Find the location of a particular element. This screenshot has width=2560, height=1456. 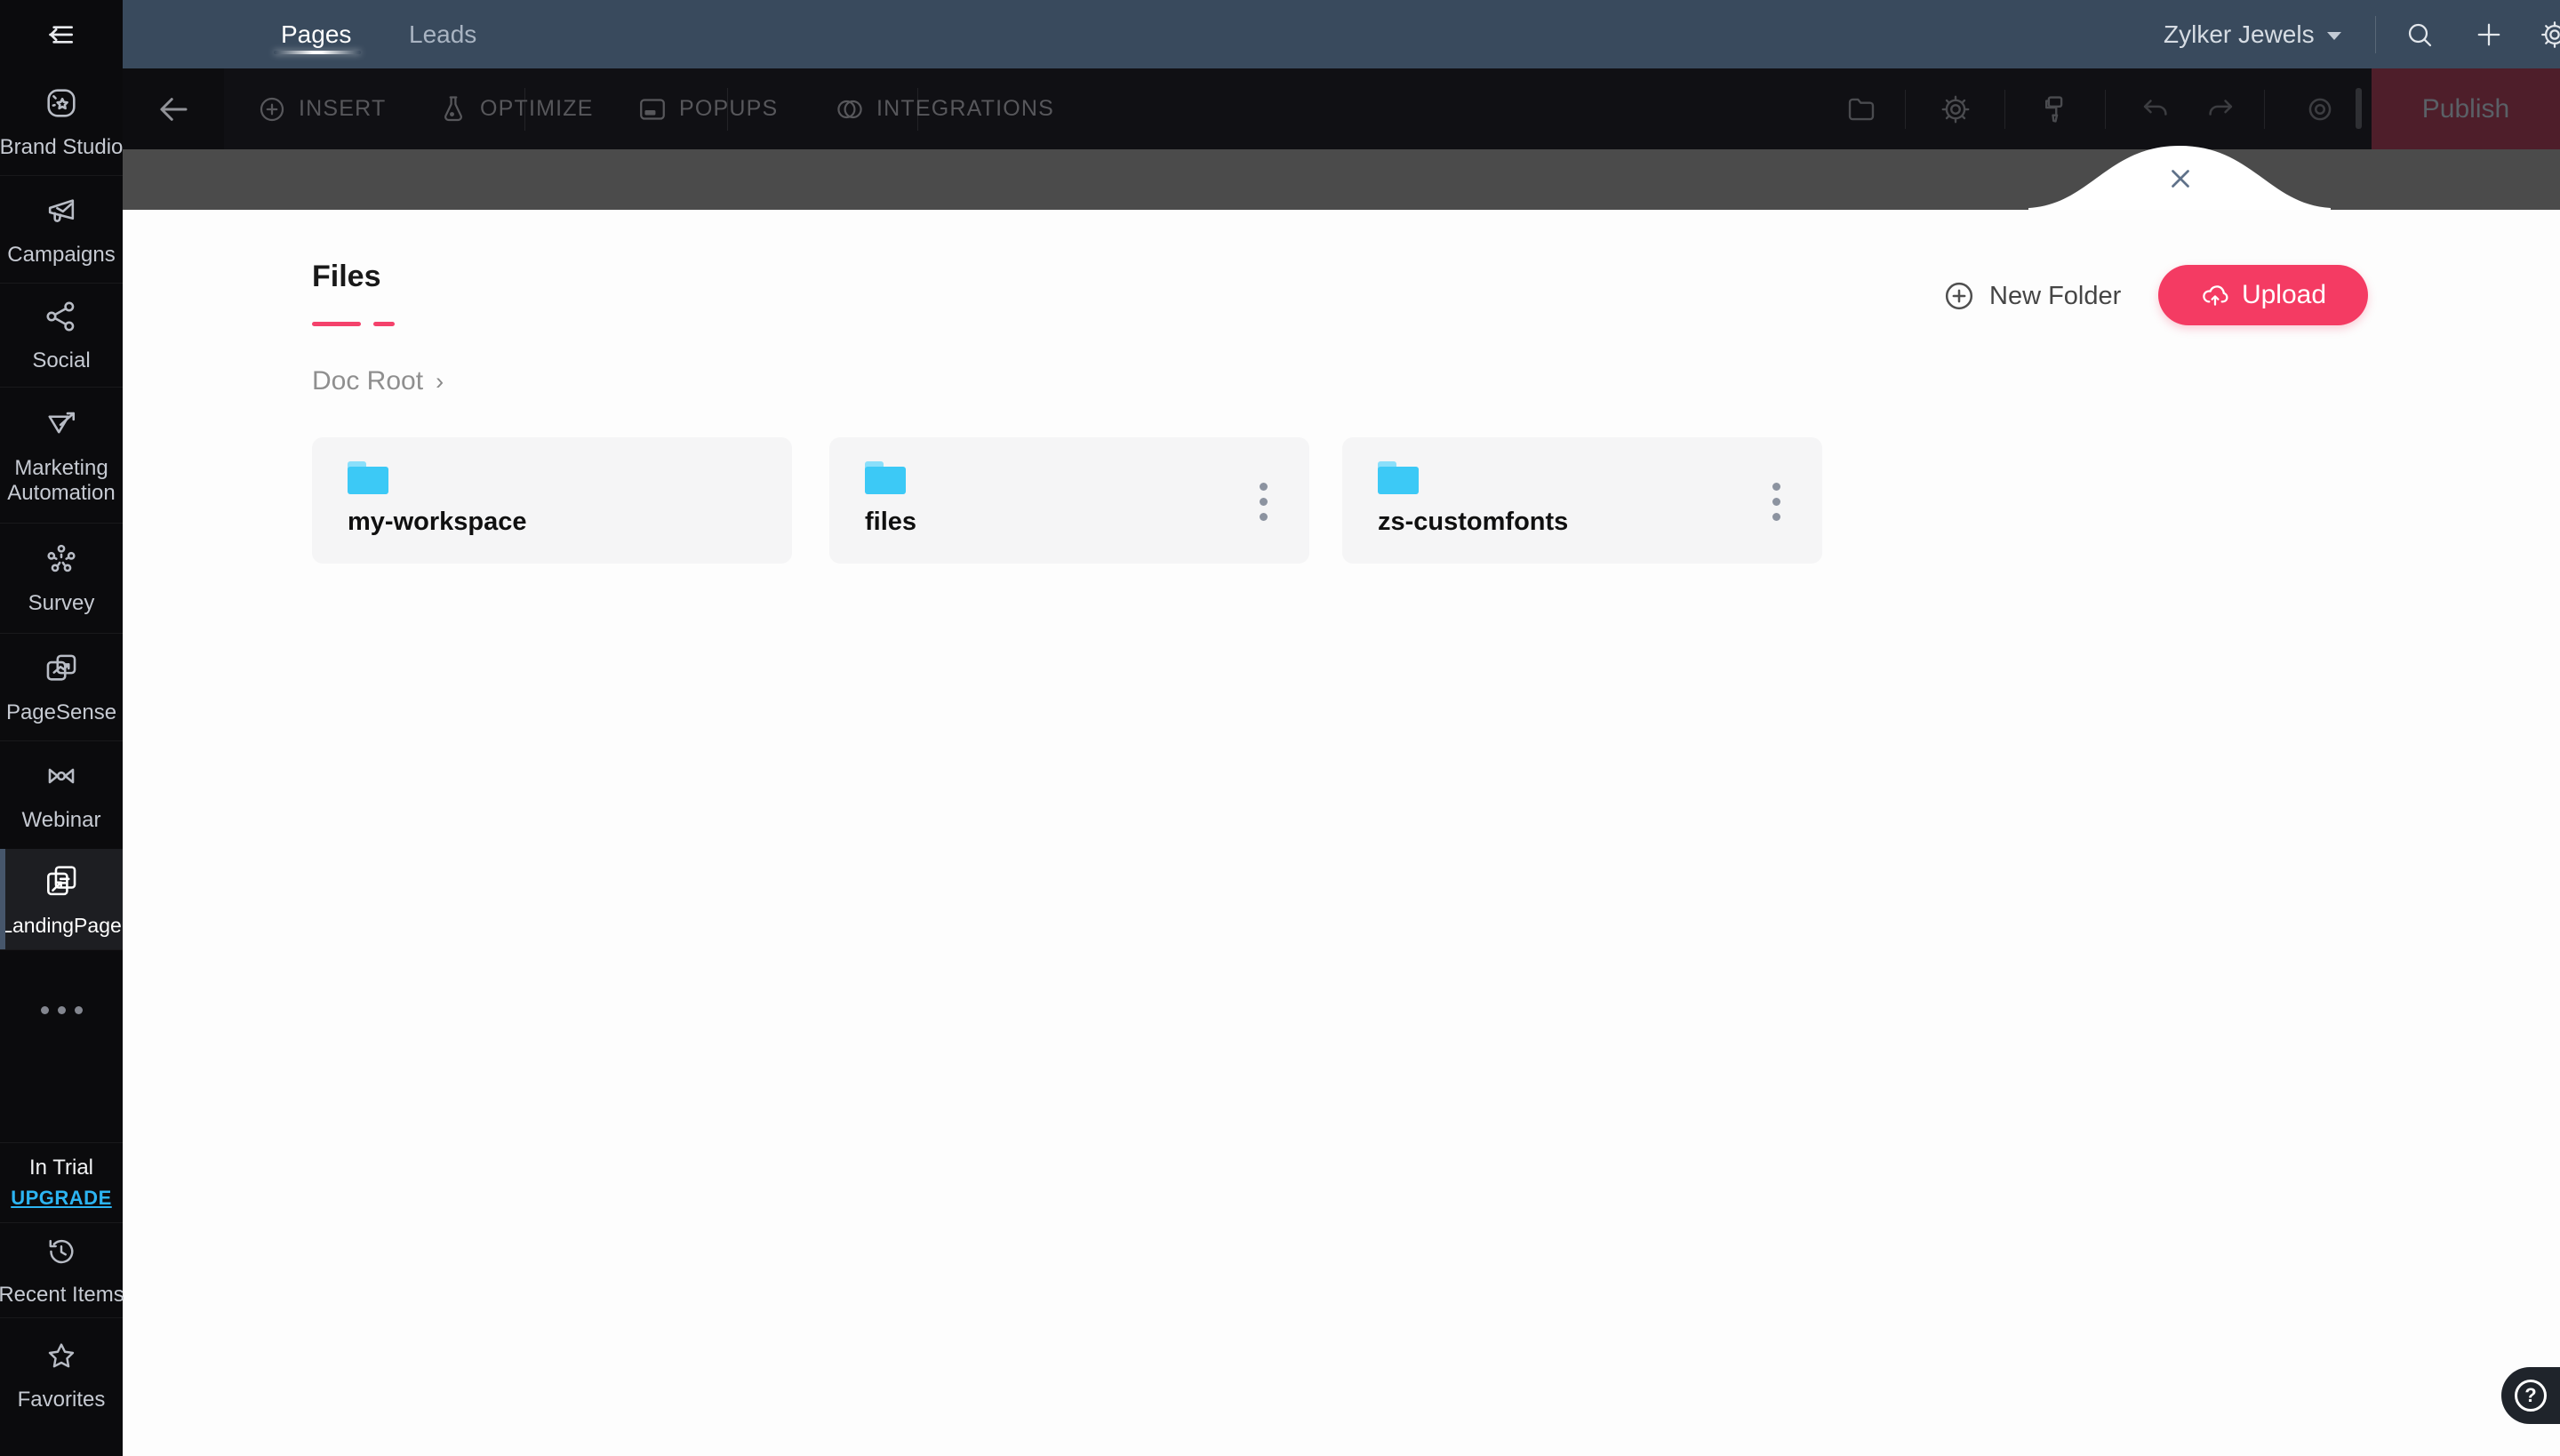

undo-button is located at coordinates (2155, 109).